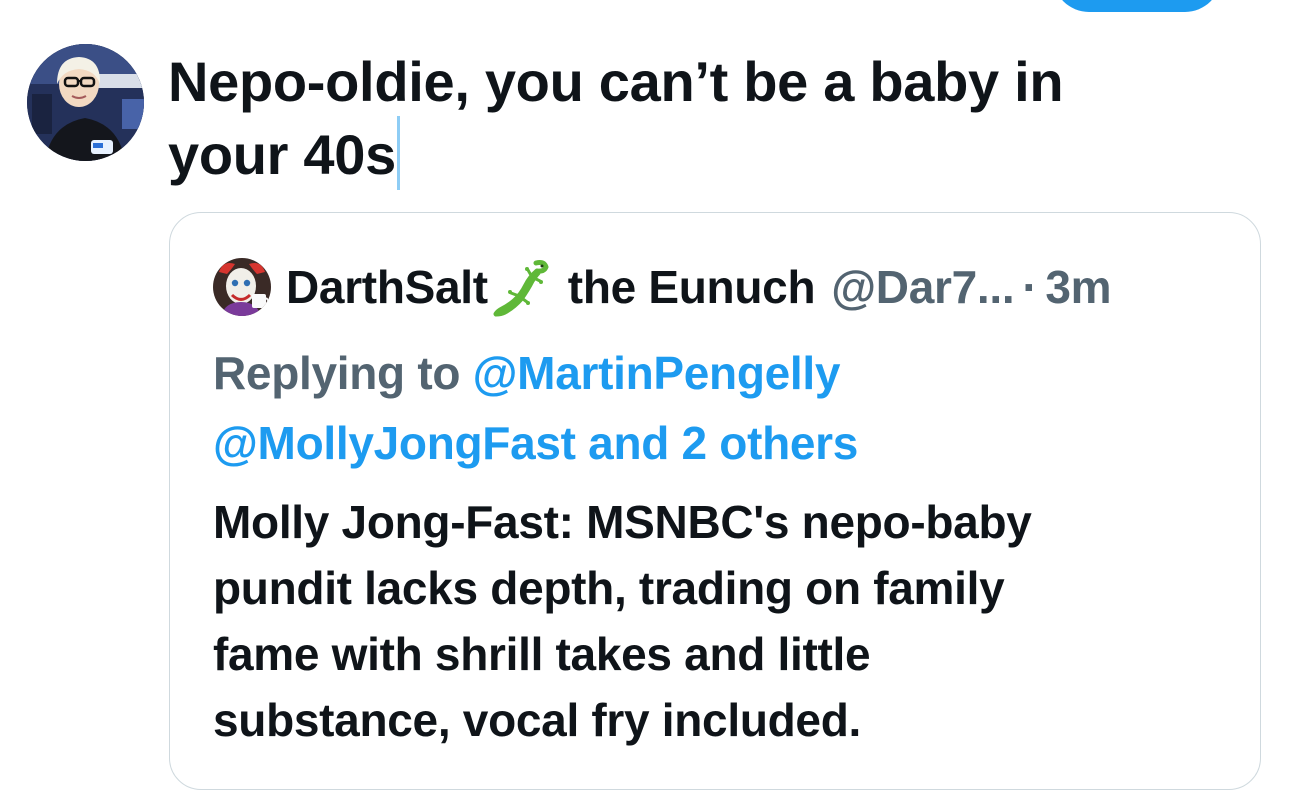 The height and width of the screenshot is (812, 1290). Describe the element at coordinates (622, 522) in the screenshot. I see `quoted-body-line: Molly Jong-Fast: MSNBC's nepo-baby` at that location.